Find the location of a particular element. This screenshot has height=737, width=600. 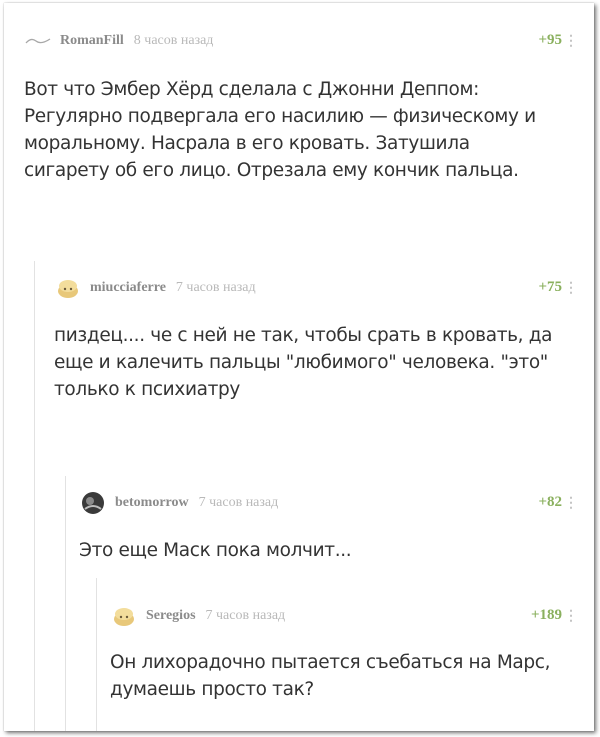

rating: +189 is located at coordinates (546, 615).